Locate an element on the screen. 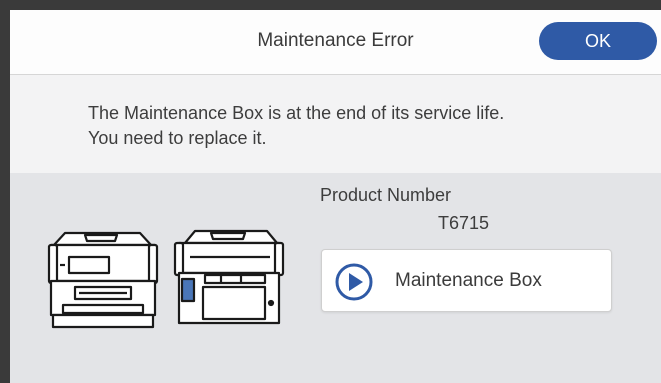 This screenshot has height=383, width=661. error-message-line-2: You need to replace it. is located at coordinates (177, 138).